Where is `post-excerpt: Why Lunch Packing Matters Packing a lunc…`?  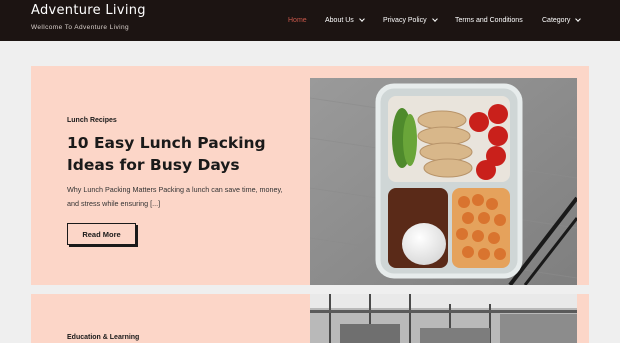
post-excerpt: Why Lunch Packing Matters Packing a lunc… is located at coordinates (175, 196).